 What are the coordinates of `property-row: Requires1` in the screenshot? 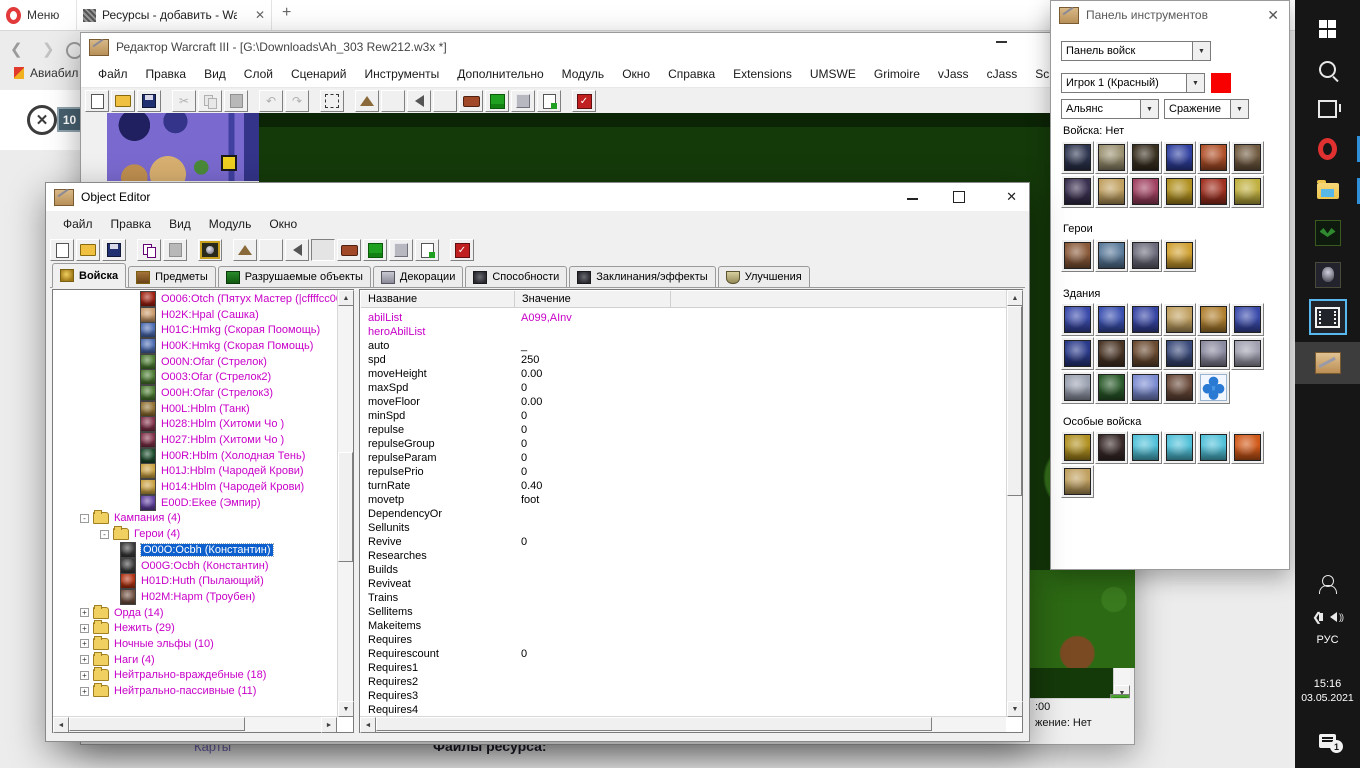 It's located at (683, 669).